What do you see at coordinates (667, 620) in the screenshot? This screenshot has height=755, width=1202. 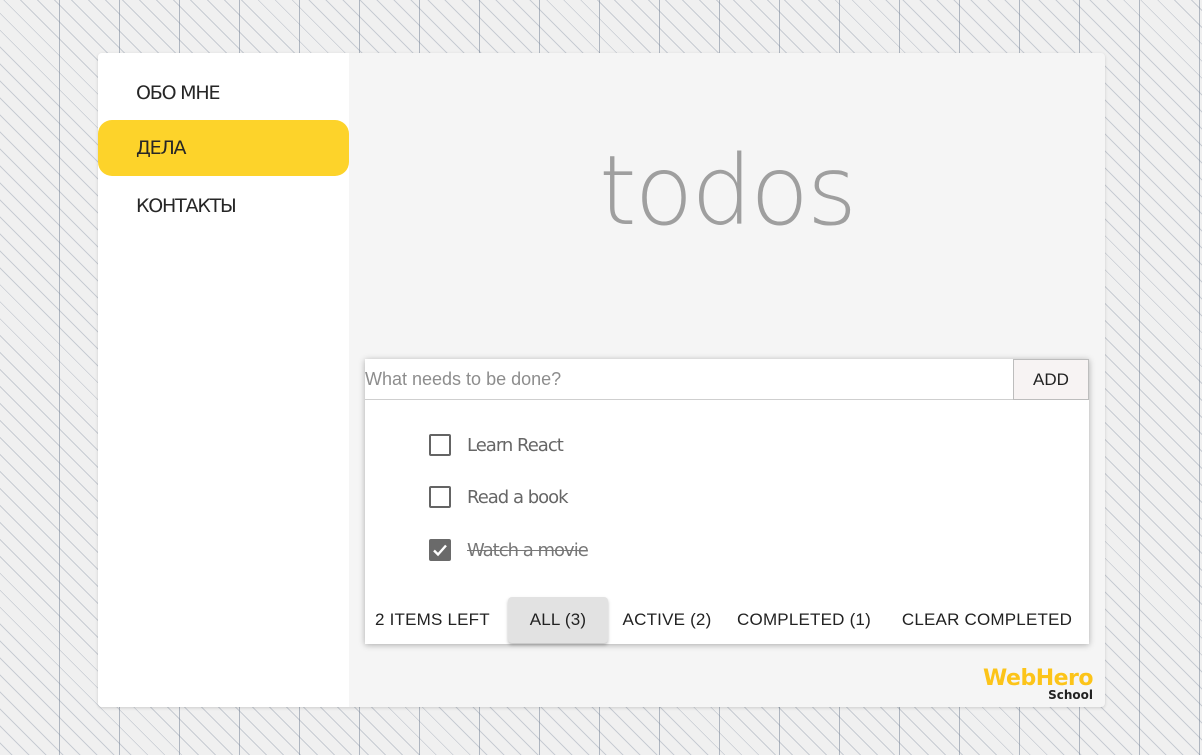 I see `filter-active-button: ACTIVE (2)` at bounding box center [667, 620].